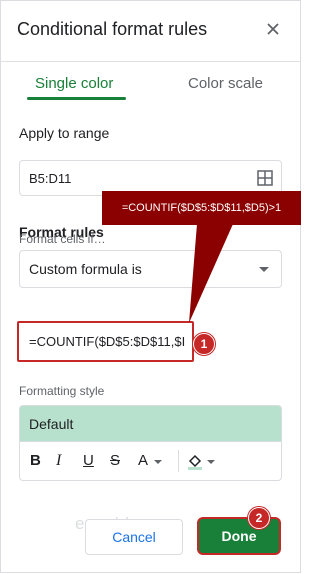  Describe the element at coordinates (150, 461) in the screenshot. I see `style-toolbar: B I U S A` at that location.